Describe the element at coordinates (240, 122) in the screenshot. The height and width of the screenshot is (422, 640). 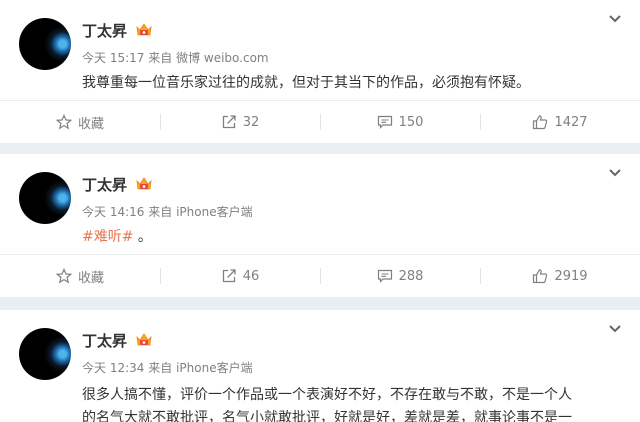
I see `repost-button: 32` at that location.